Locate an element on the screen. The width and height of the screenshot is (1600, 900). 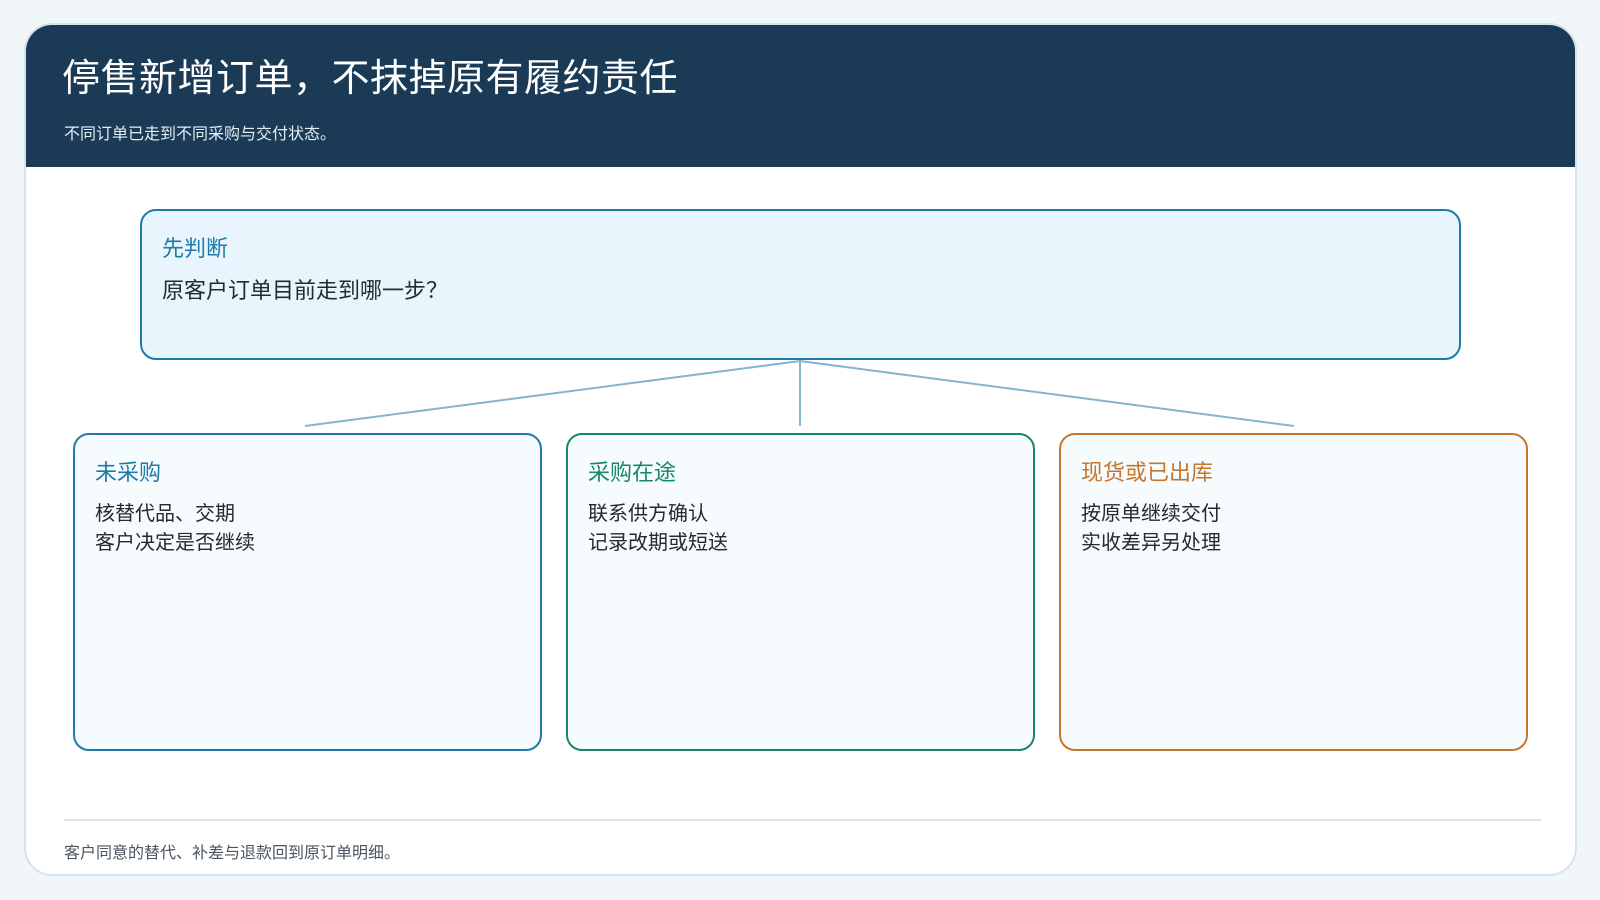
branch-step: 客户决定是否继续 is located at coordinates (175, 542).